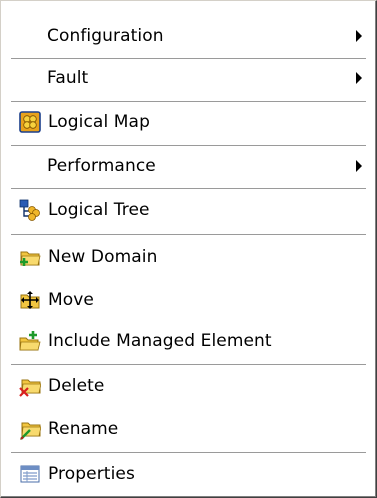 This screenshot has width=377, height=498. I want to click on menu-item-performance: Performance, so click(188, 166).